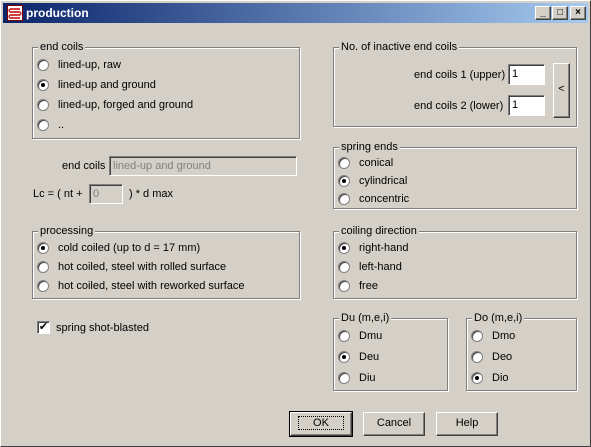 The width and height of the screenshot is (591, 447). What do you see at coordinates (504, 336) in the screenshot?
I see `option-label: Dmo` at bounding box center [504, 336].